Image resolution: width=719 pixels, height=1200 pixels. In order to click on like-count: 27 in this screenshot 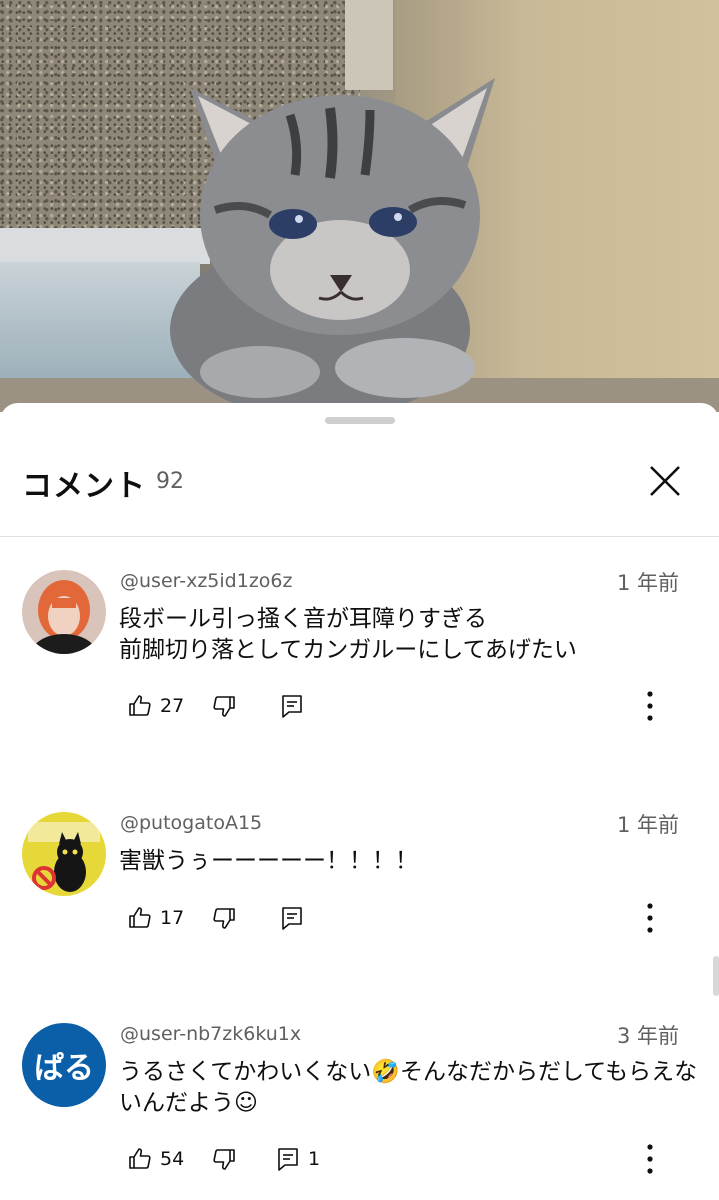, I will do `click(172, 706)`.